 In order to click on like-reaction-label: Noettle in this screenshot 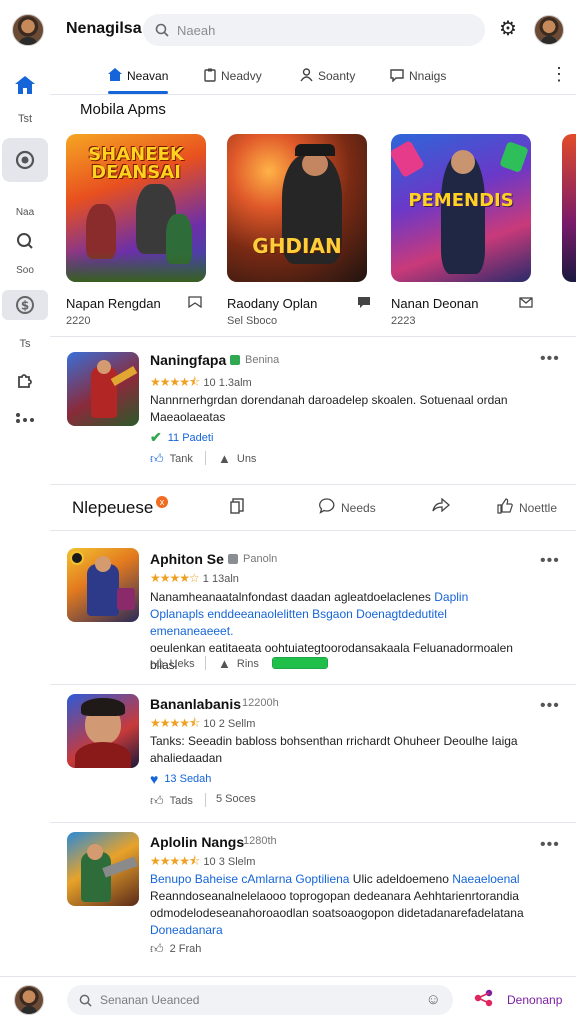, I will do `click(538, 508)`.